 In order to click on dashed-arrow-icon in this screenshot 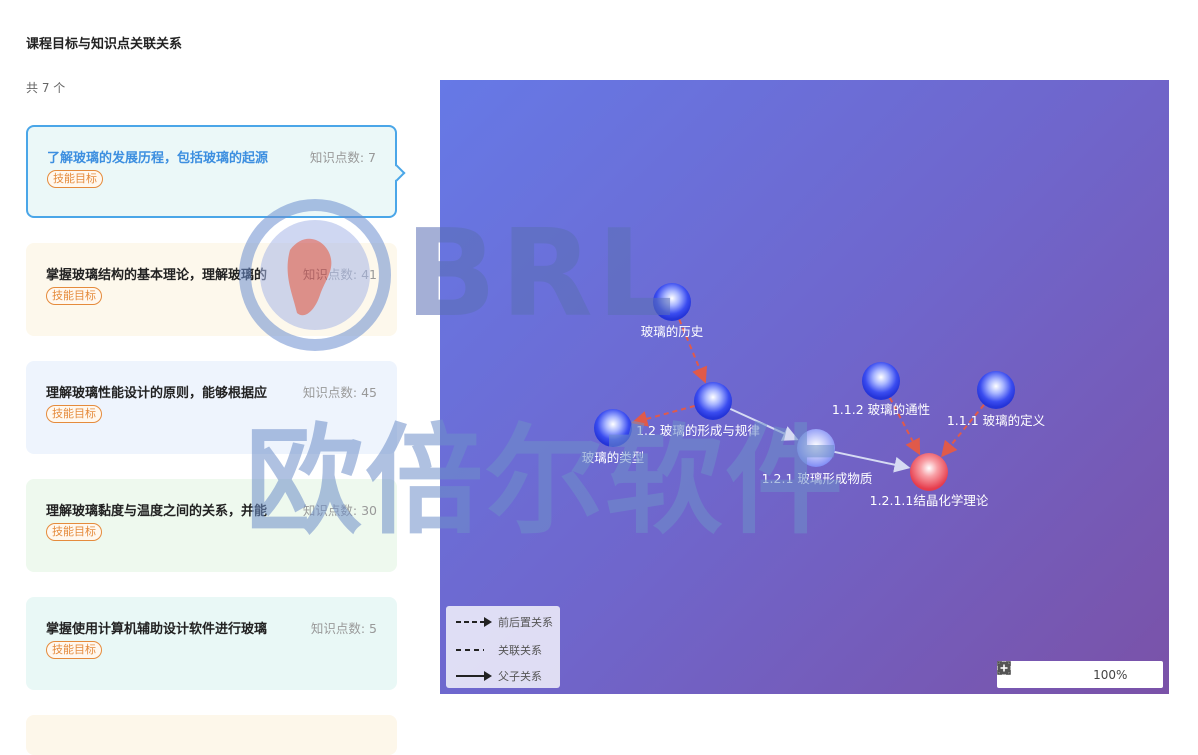, I will do `click(474, 622)`.